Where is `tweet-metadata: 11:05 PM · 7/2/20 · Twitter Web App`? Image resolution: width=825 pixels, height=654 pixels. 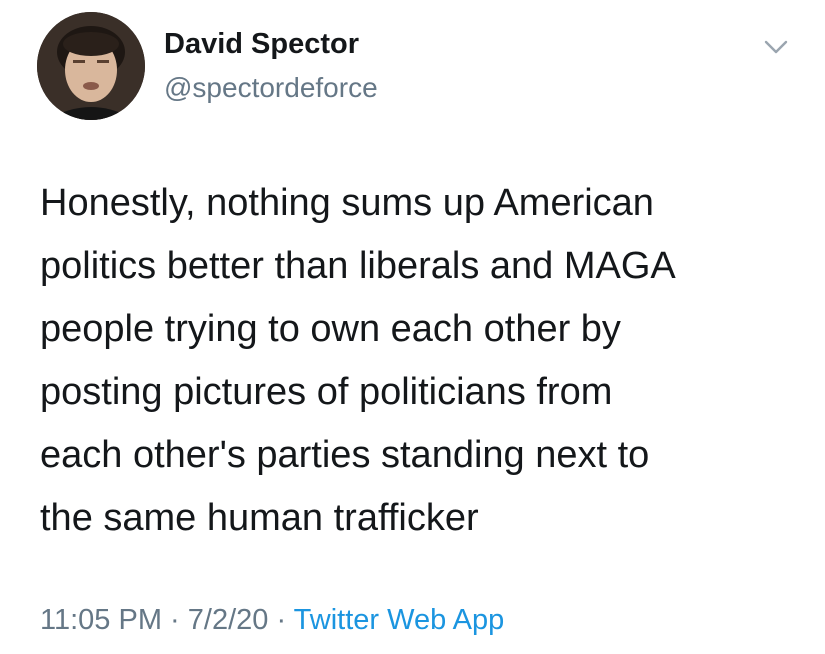
tweet-metadata: 11:05 PM · 7/2/20 · Twitter Web App is located at coordinates (272, 620).